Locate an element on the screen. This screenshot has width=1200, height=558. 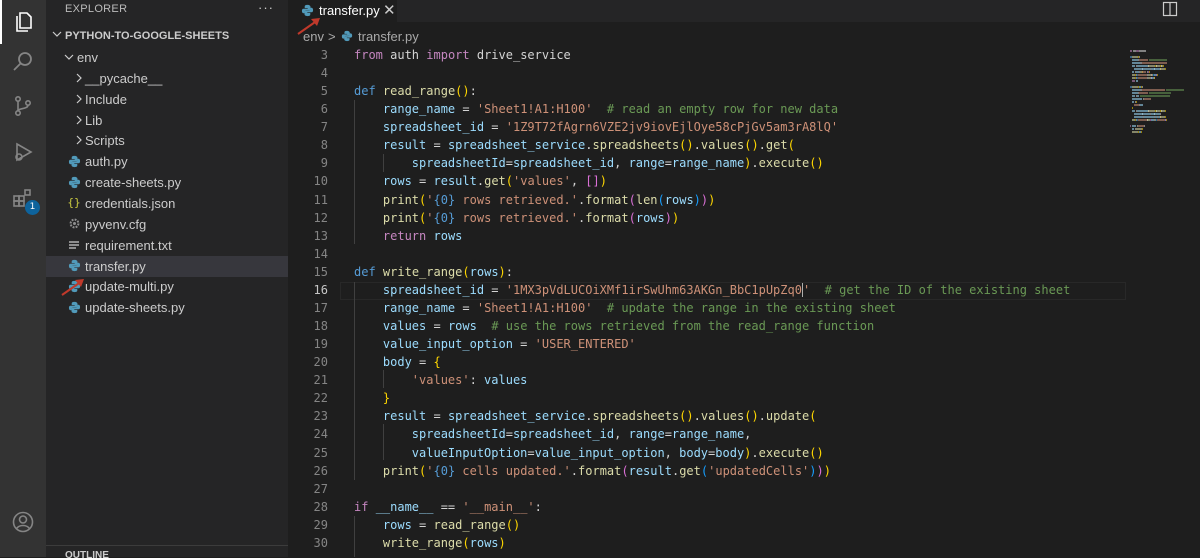
code-line: from auth import drive_service is located at coordinates (462, 55).